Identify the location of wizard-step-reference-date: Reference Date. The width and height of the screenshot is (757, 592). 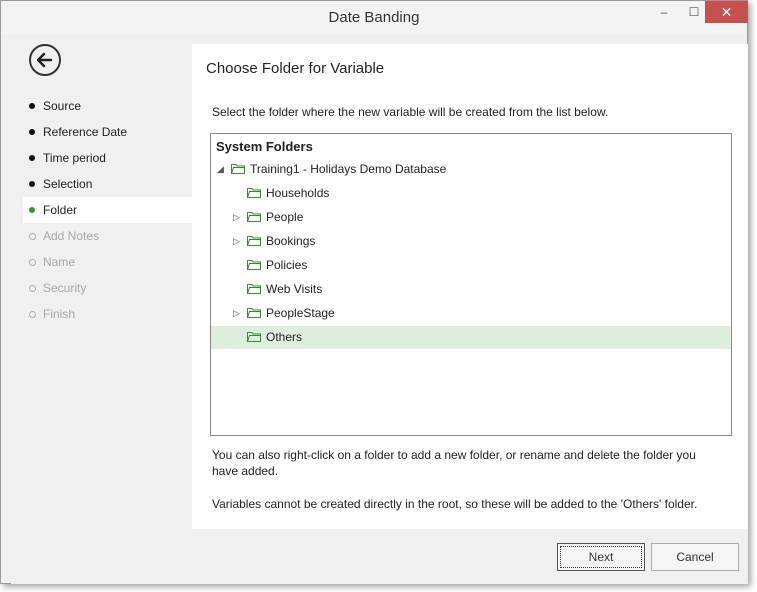
(107, 132).